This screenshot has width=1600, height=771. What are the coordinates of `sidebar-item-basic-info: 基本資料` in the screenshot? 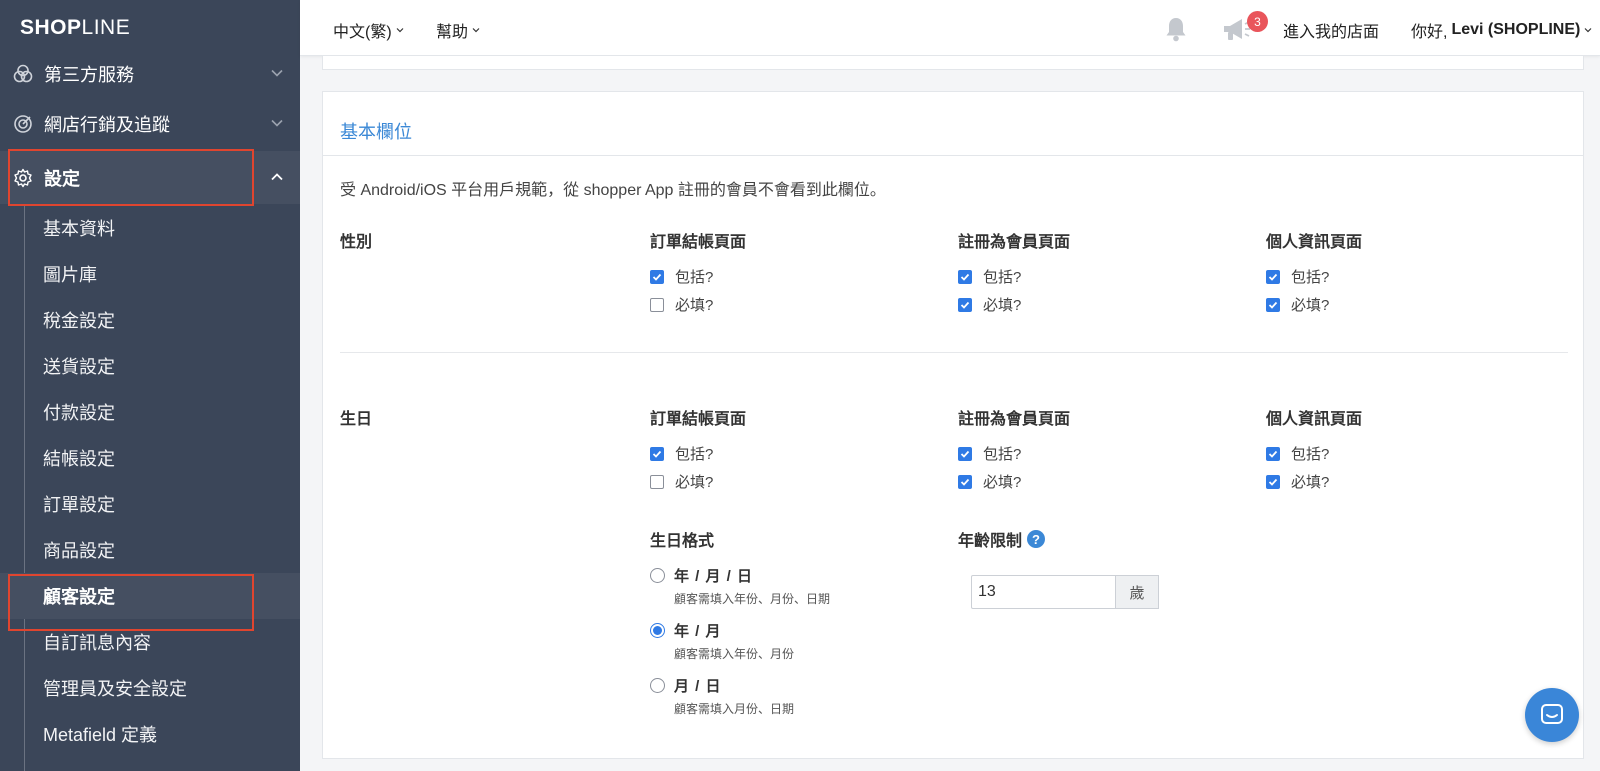 It's located at (150, 228).